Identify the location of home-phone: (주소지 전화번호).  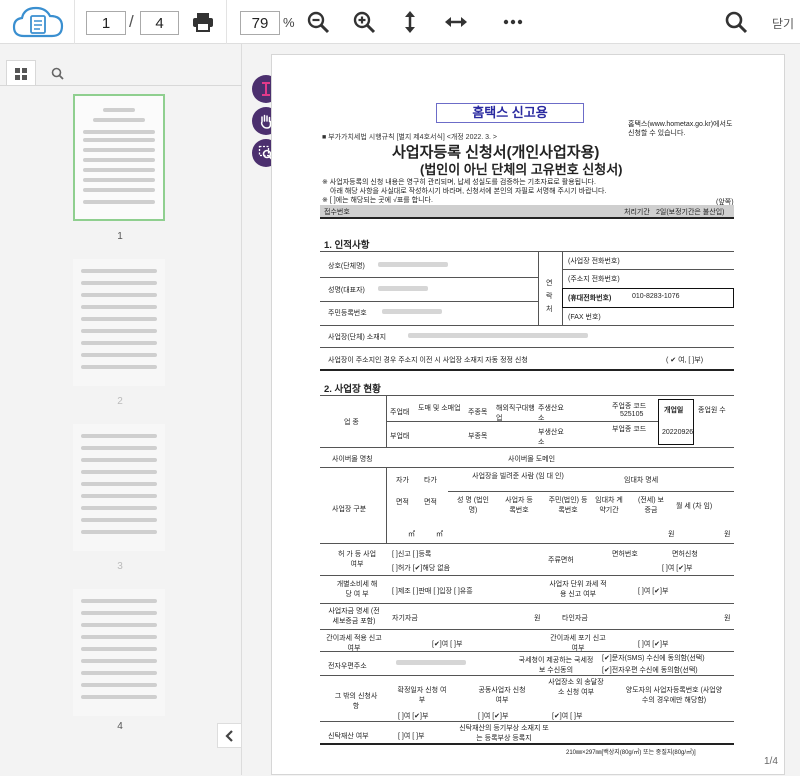
(594, 279).